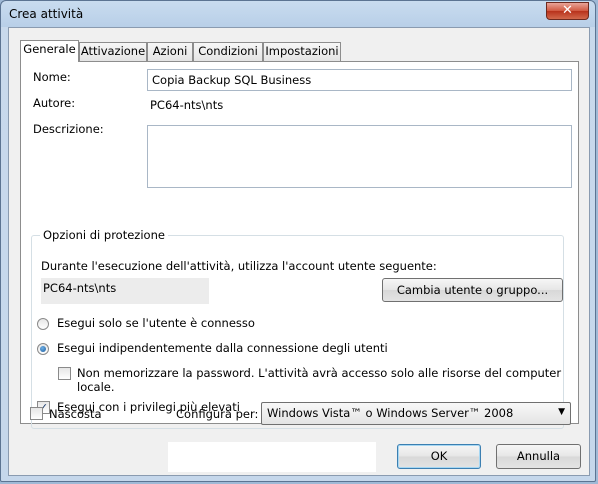 Image resolution: width=598 pixels, height=484 pixels. I want to click on security-group-title: Opzioni di protezione, so click(104, 235).